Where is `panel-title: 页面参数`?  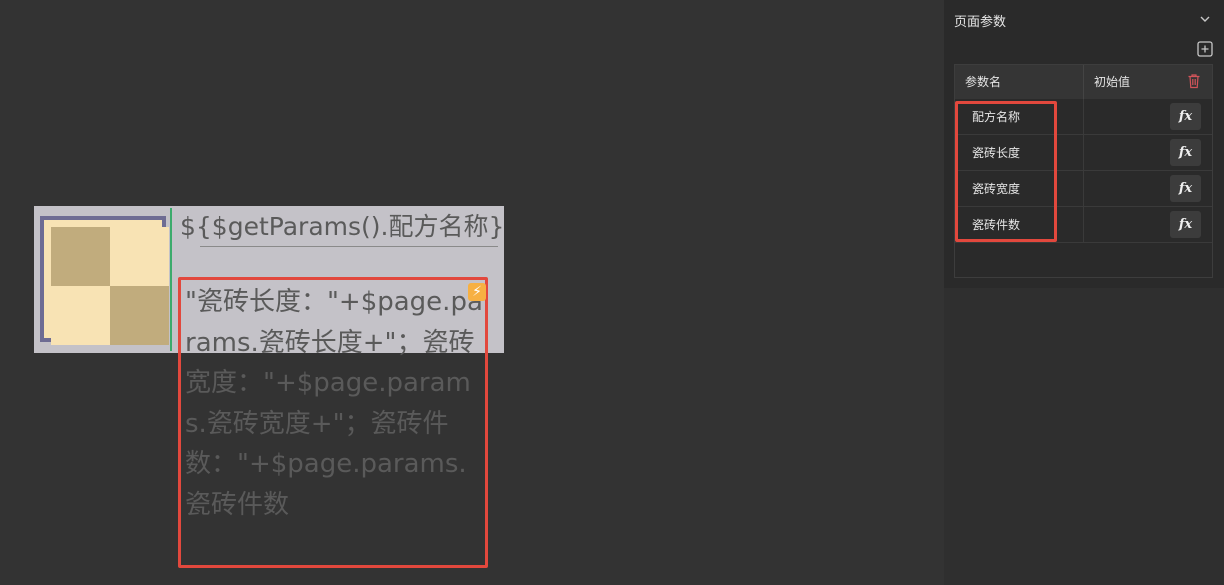 panel-title: 页面参数 is located at coordinates (980, 22).